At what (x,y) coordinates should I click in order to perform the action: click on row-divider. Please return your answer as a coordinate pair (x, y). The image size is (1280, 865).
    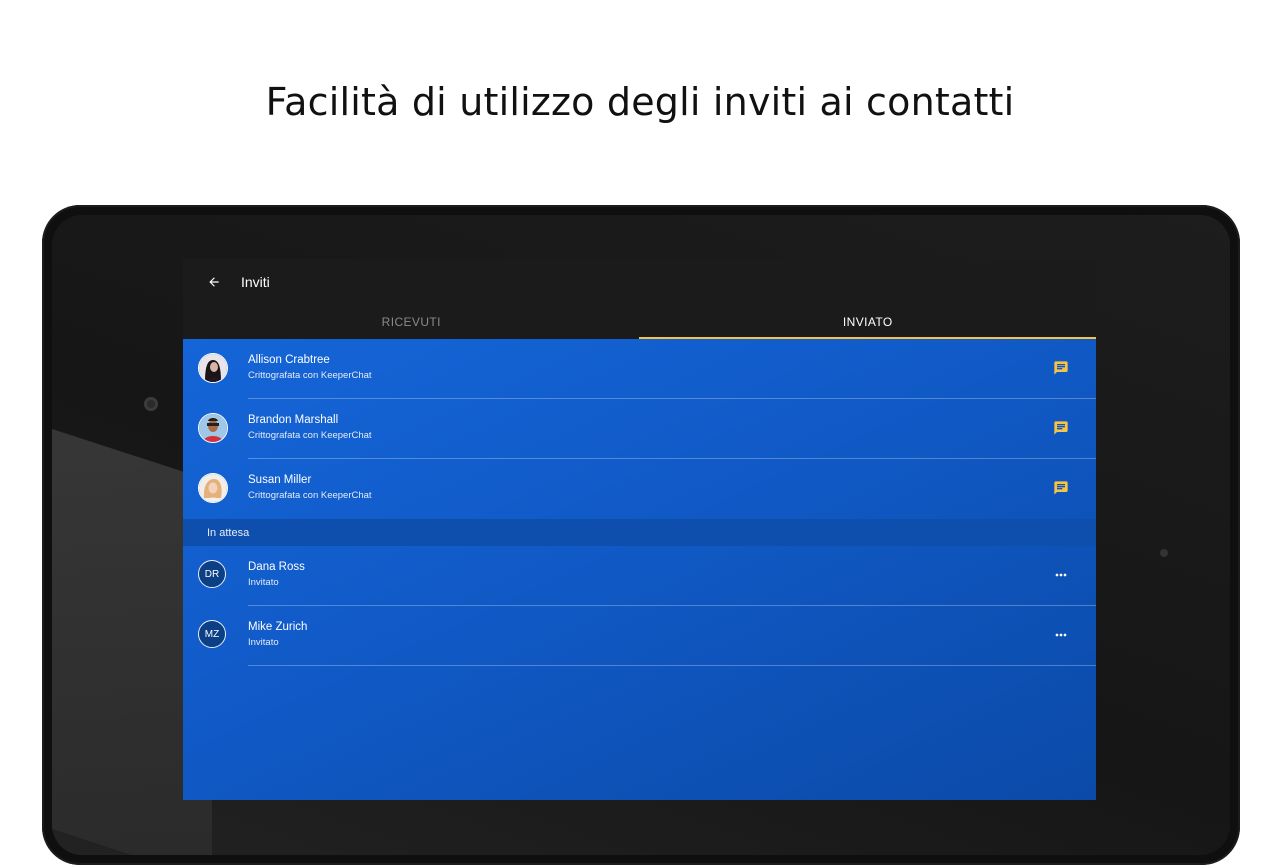
    Looking at the image, I should click on (672, 665).